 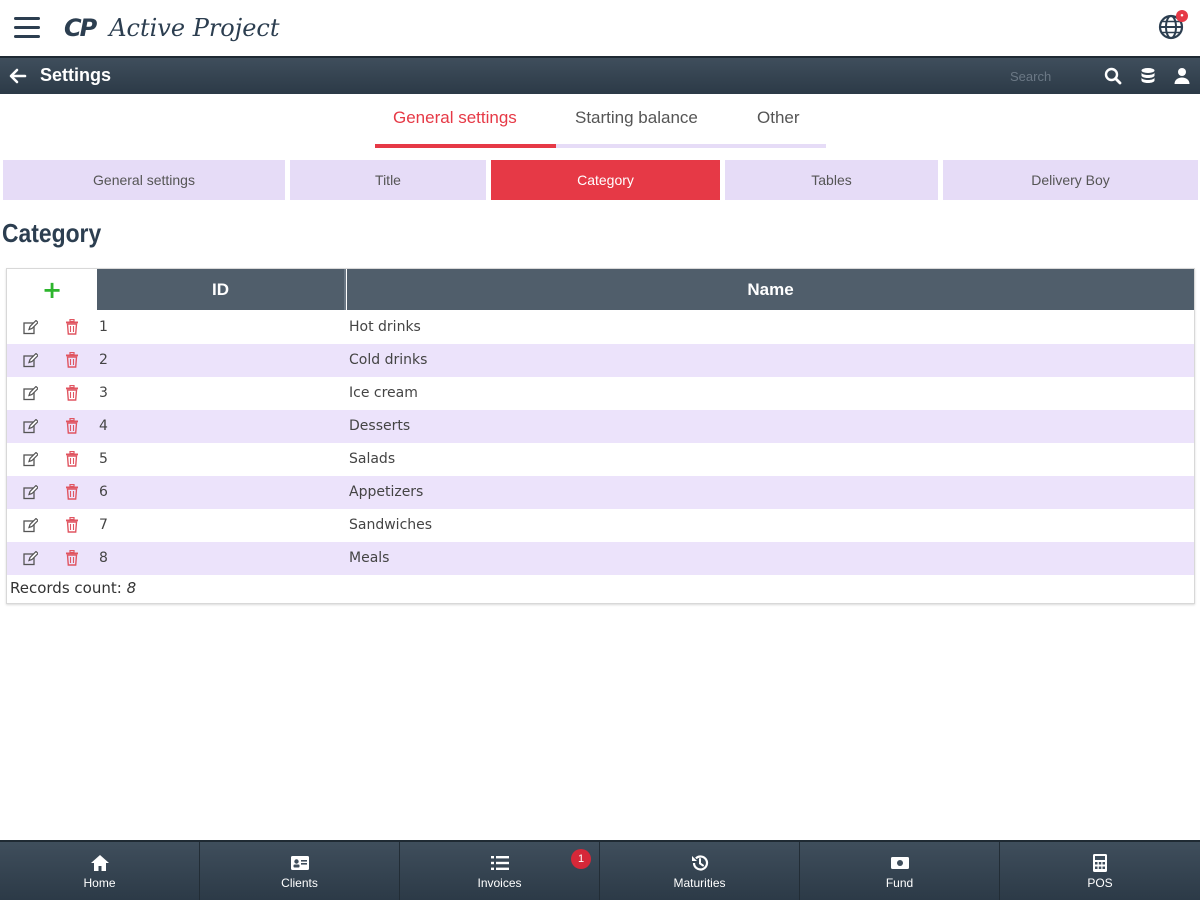 What do you see at coordinates (80, 28) in the screenshot?
I see `logo-mark: CP` at bounding box center [80, 28].